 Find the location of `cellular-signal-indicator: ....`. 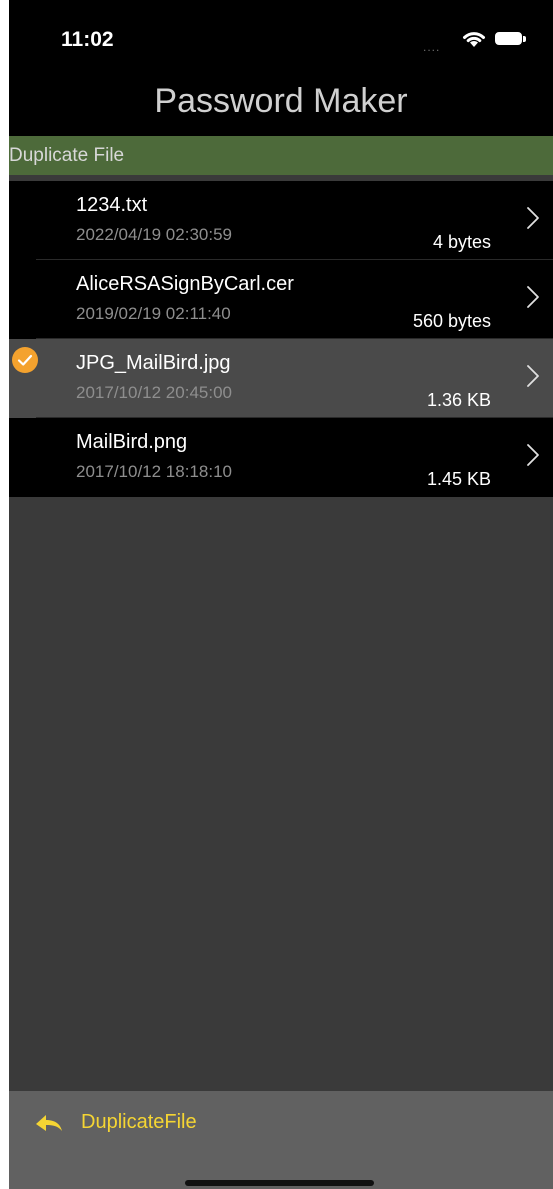

cellular-signal-indicator: .... is located at coordinates (432, 47).